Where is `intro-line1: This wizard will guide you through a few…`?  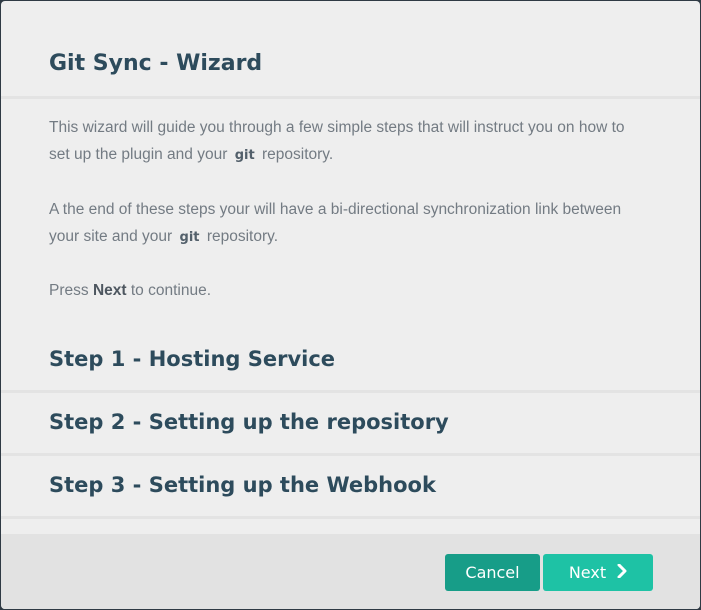
intro-line1: This wizard will guide you through a few… is located at coordinates (337, 127).